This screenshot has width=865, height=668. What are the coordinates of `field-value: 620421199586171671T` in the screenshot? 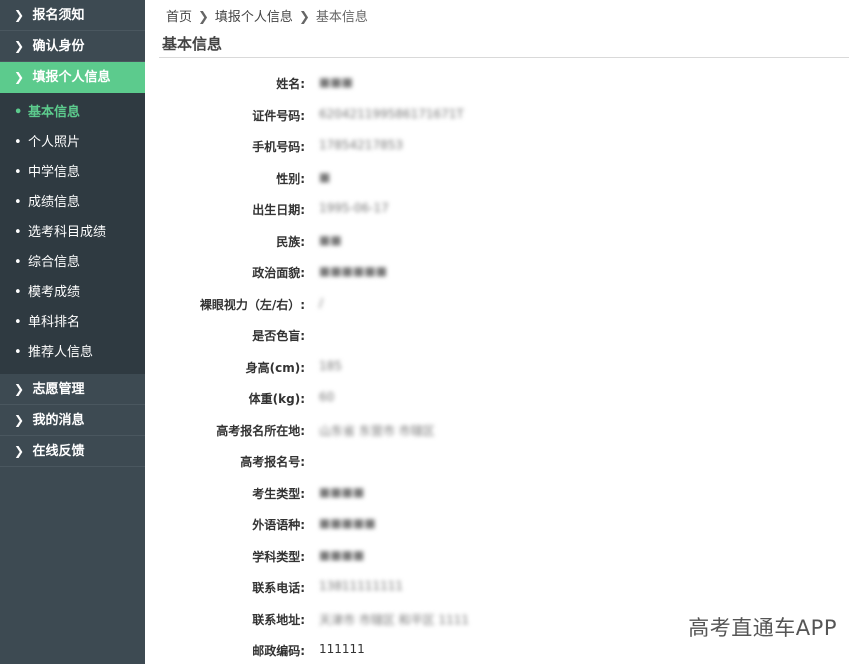 It's located at (391, 113).